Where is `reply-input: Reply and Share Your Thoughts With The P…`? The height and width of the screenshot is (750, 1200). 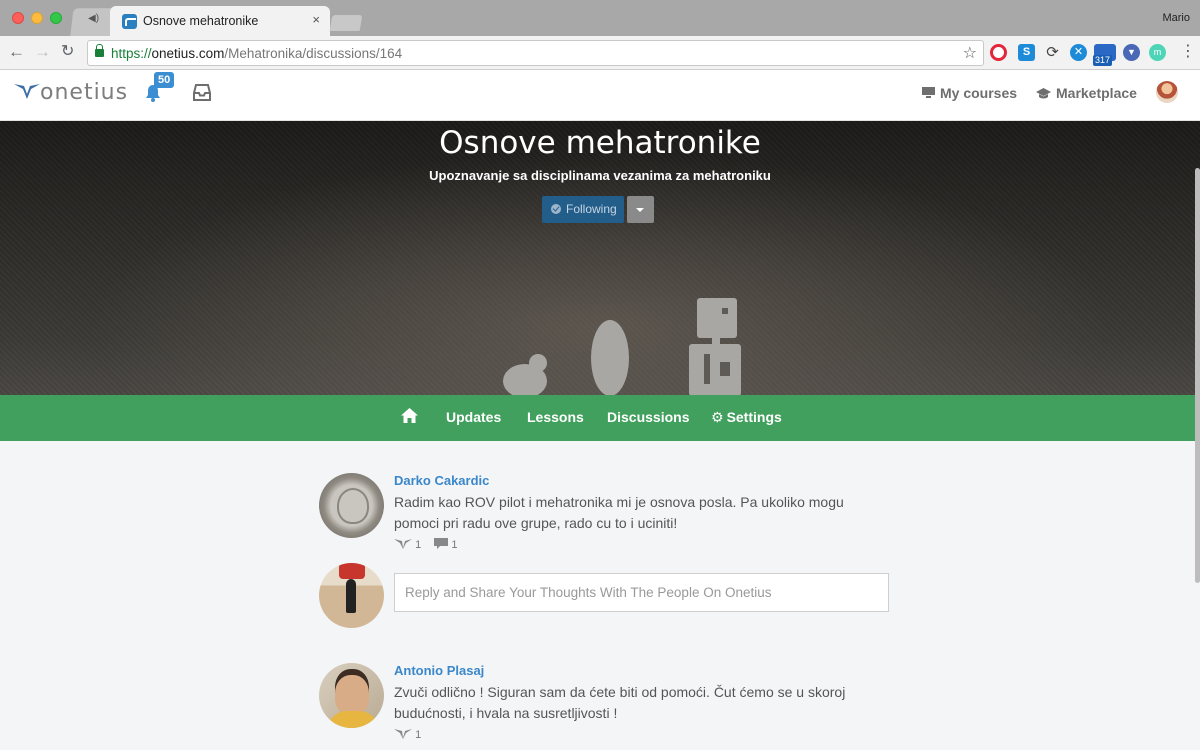
reply-input: Reply and Share Your Thoughts With The P… is located at coordinates (641, 592).